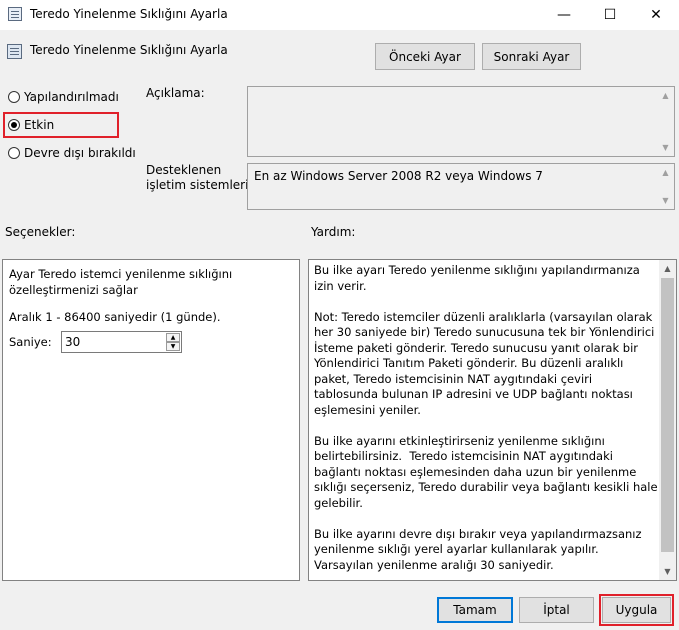 Image resolution: width=679 pixels, height=630 pixels. What do you see at coordinates (531, 56) in the screenshot?
I see `next-setting-button: Sonraki Ayar` at bounding box center [531, 56].